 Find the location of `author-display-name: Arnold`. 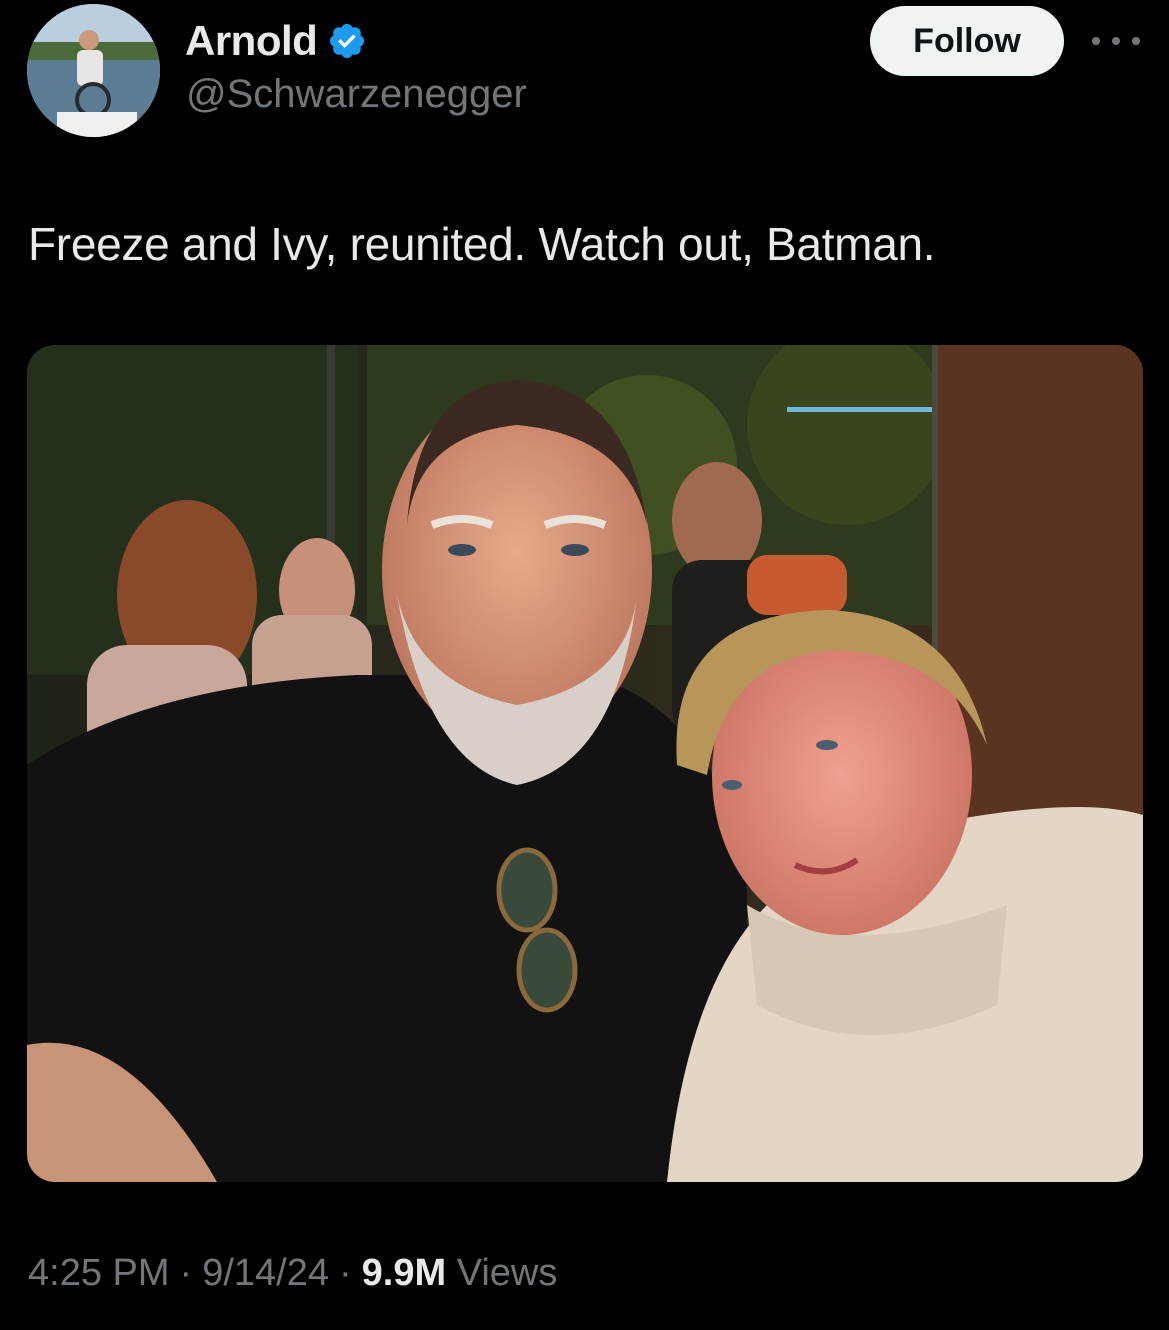

author-display-name: Arnold is located at coordinates (251, 41).